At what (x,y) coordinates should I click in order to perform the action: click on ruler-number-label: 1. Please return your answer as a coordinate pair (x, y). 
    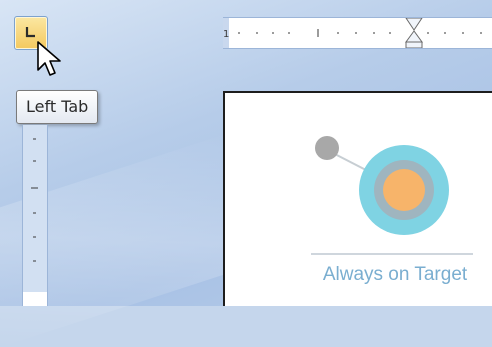
    Looking at the image, I should click on (226, 34).